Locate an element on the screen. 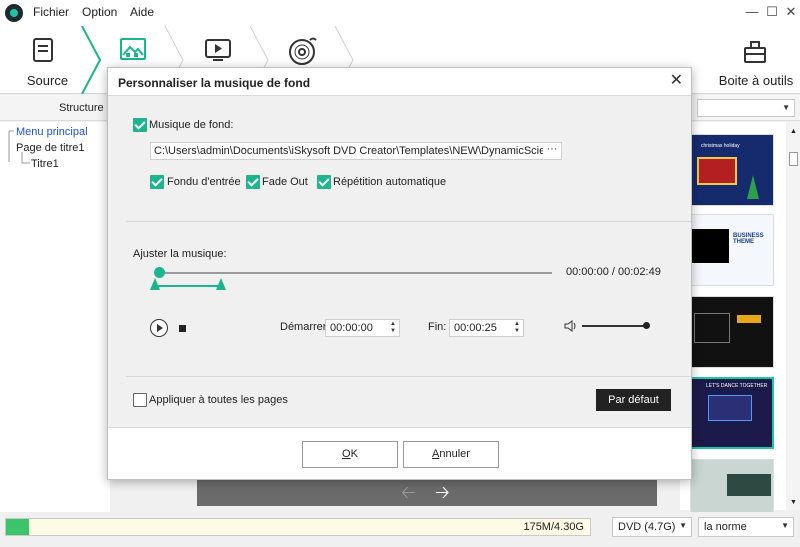  bg-music-label: Musique de fond: is located at coordinates (191, 125).